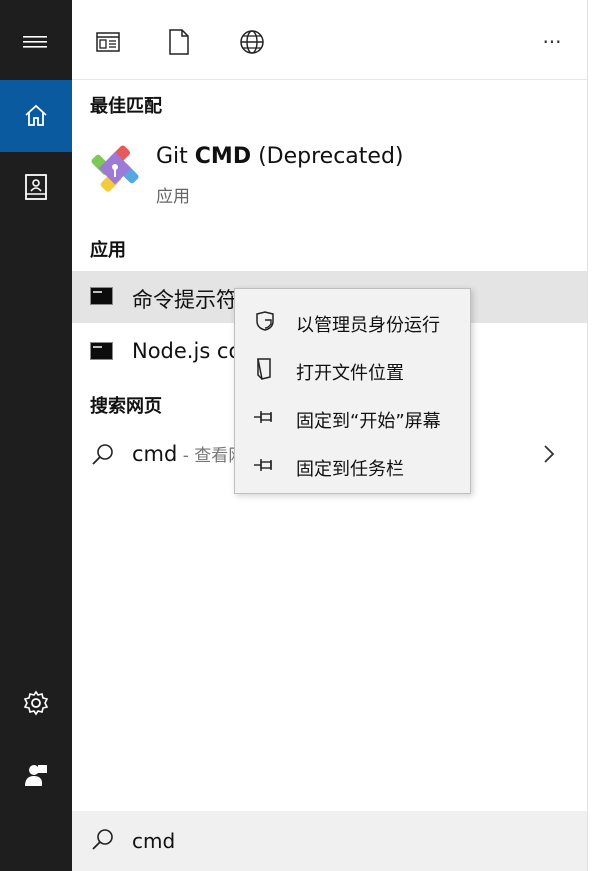 The image size is (597, 871). I want to click on hamburger-icon, so click(35, 42).